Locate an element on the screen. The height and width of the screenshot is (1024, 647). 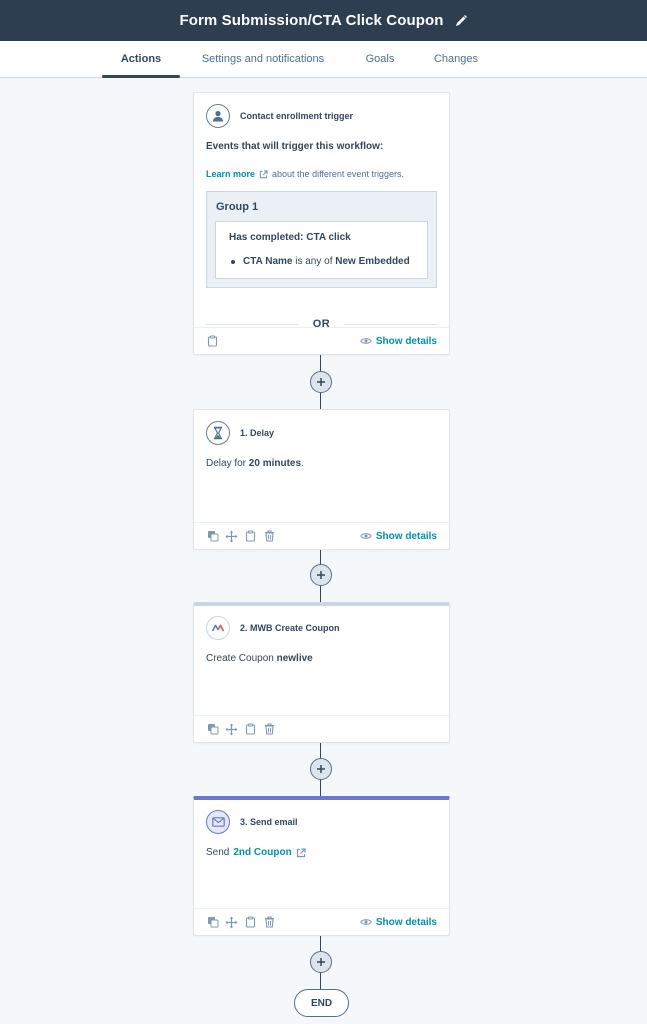
workflow-title: Form Submission/CTA Click Coupon is located at coordinates (311, 20).